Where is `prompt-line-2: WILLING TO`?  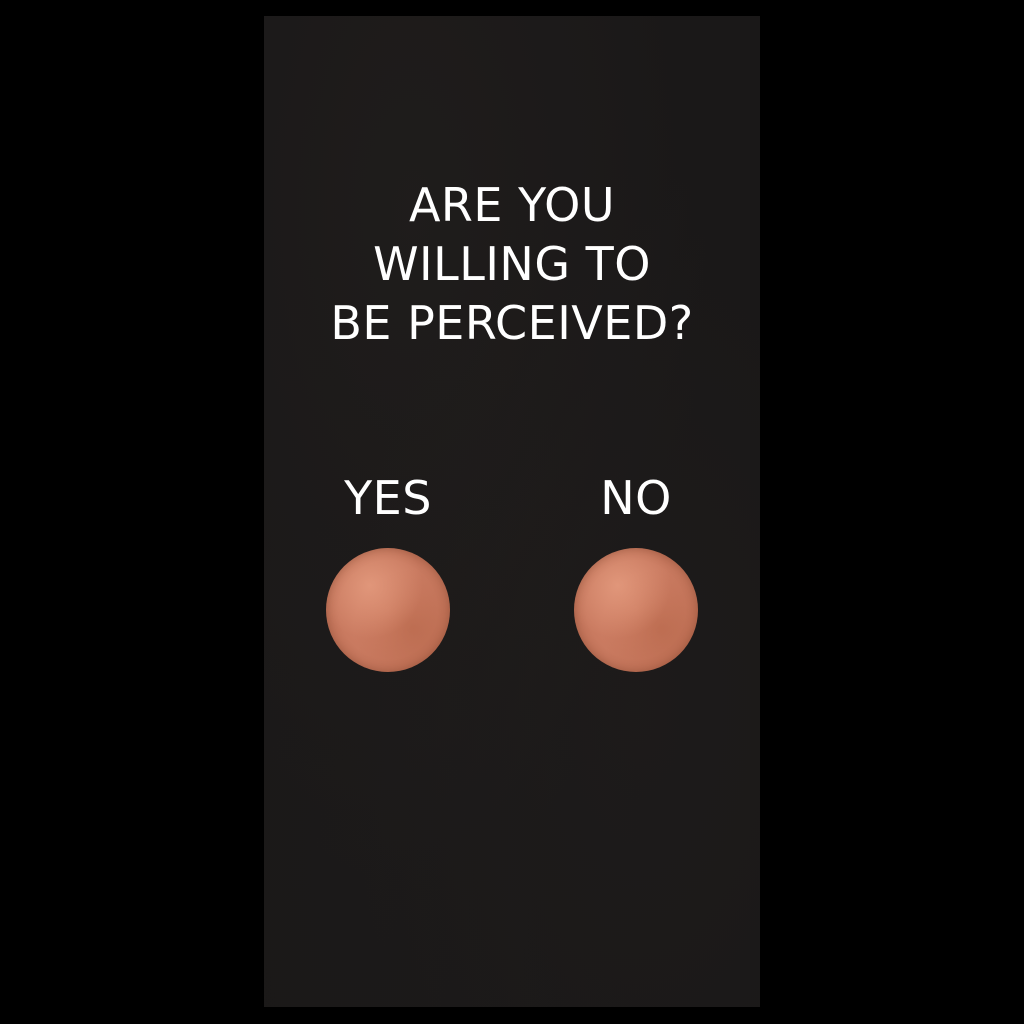 prompt-line-2: WILLING TO is located at coordinates (512, 264).